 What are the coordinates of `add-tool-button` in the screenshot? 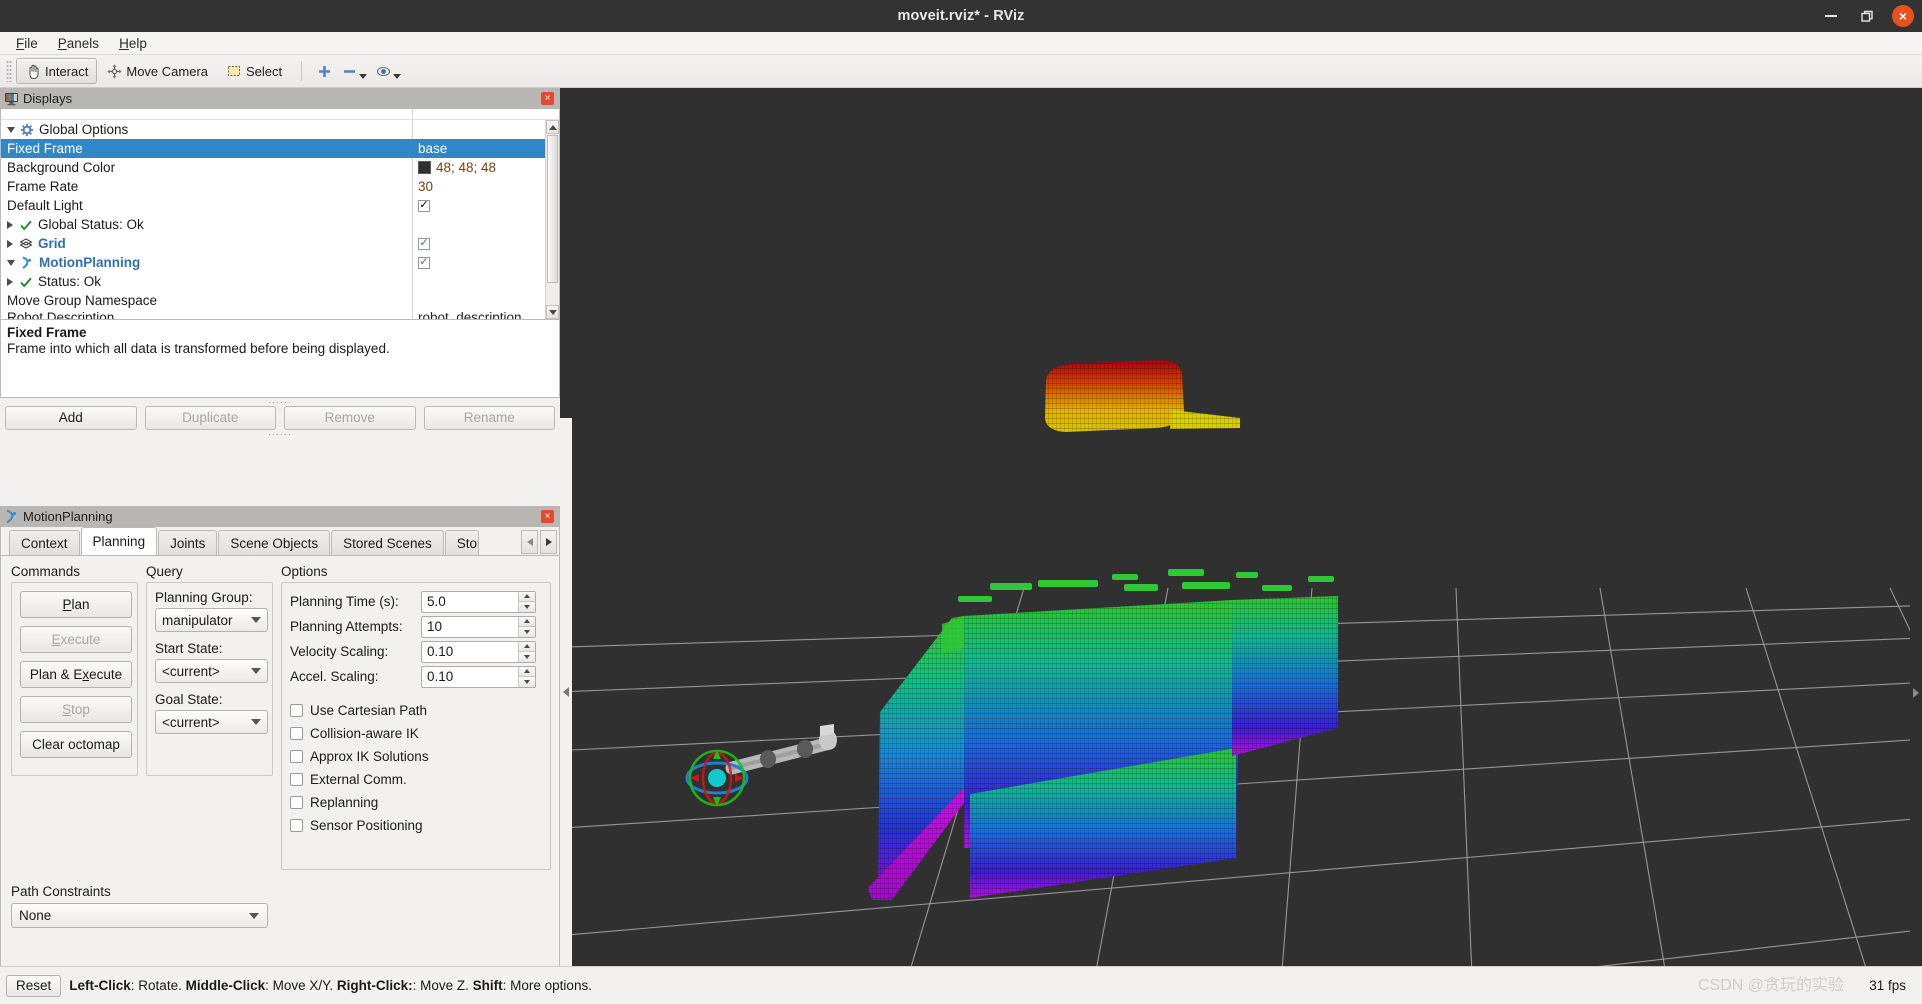 It's located at (324, 71).